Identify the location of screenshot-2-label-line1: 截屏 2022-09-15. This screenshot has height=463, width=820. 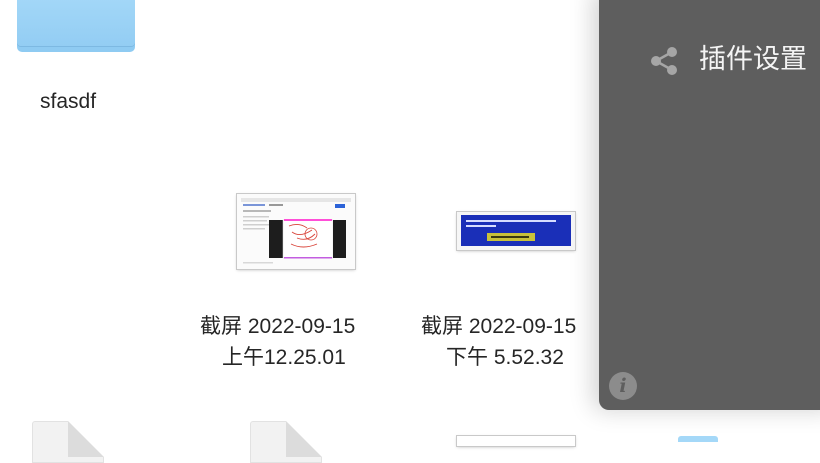
(498, 326).